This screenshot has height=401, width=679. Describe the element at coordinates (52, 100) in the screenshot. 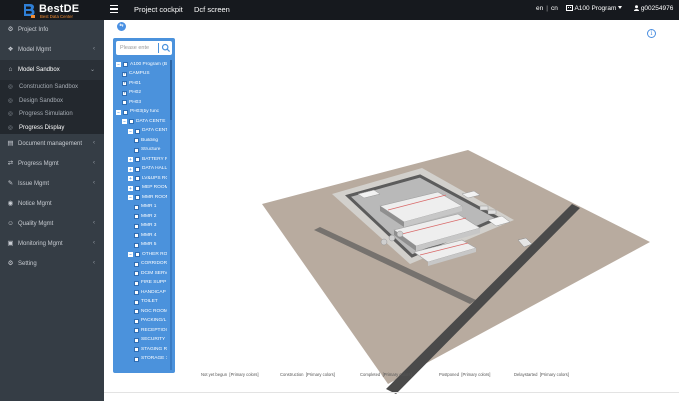

I see `sidebar-subitem-design-sandbox: ◎ Design Sandbox` at that location.